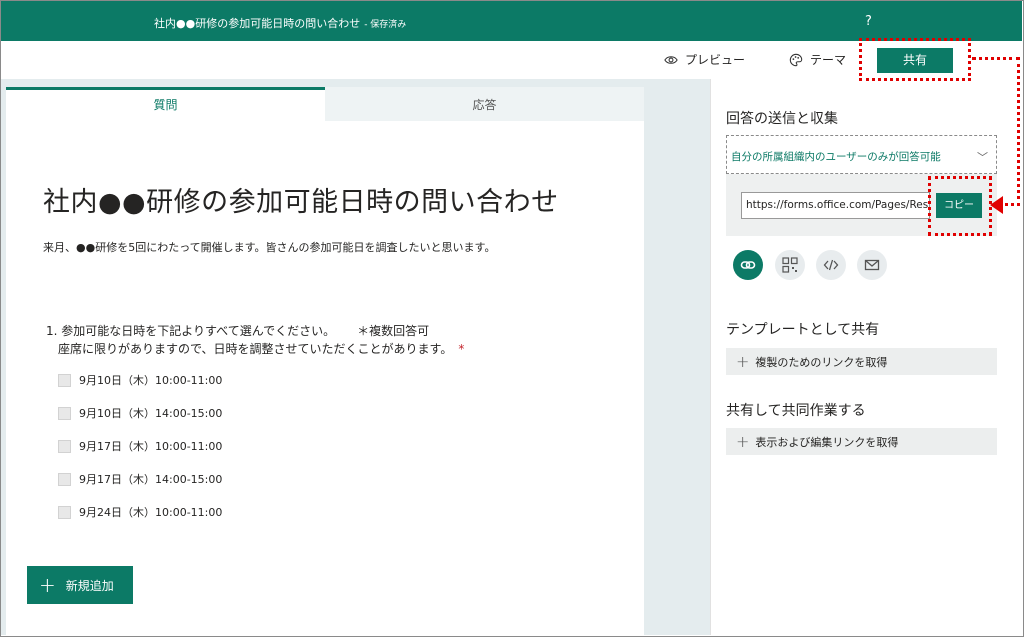 This screenshot has height=637, width=1024. I want to click on option-label: 9月17日（木）14:00-15:00, so click(151, 479).